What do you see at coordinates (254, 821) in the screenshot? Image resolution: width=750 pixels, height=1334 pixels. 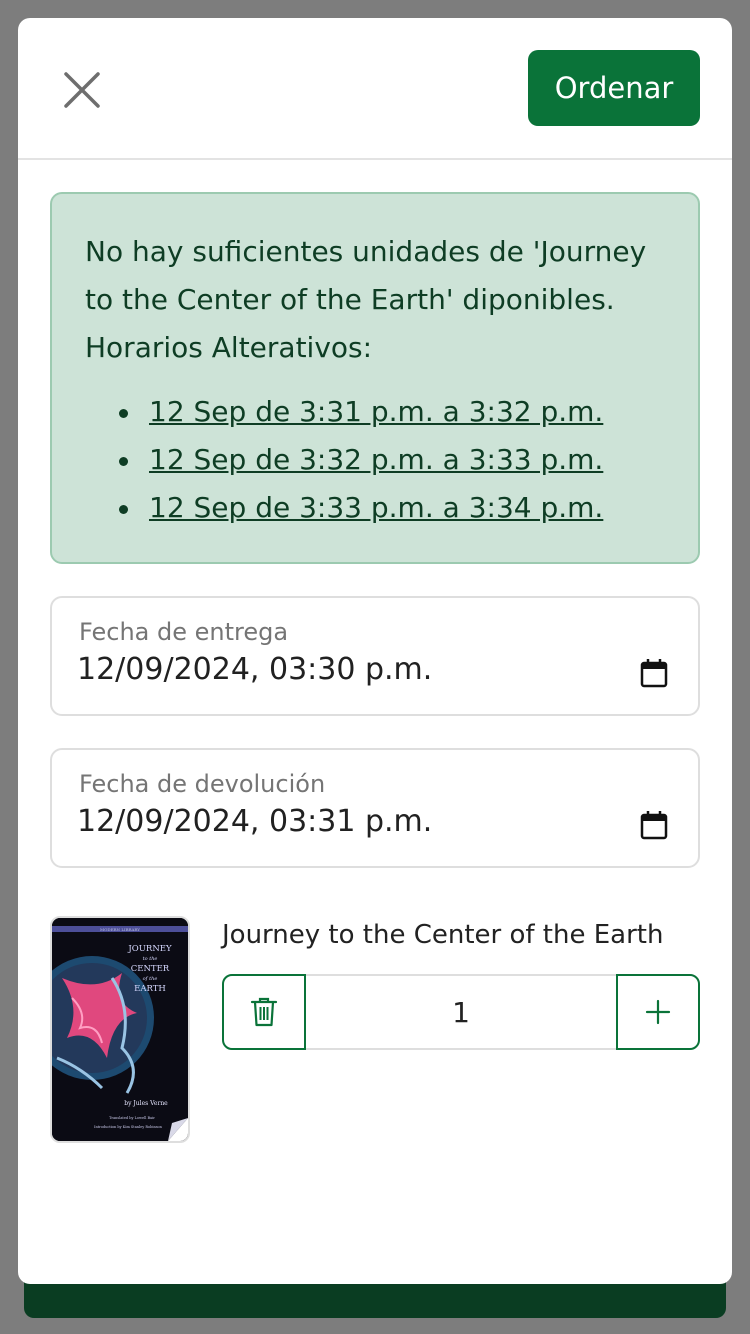 I see `return-date-value: 12/09/2024, 03:31 p.m.` at bounding box center [254, 821].